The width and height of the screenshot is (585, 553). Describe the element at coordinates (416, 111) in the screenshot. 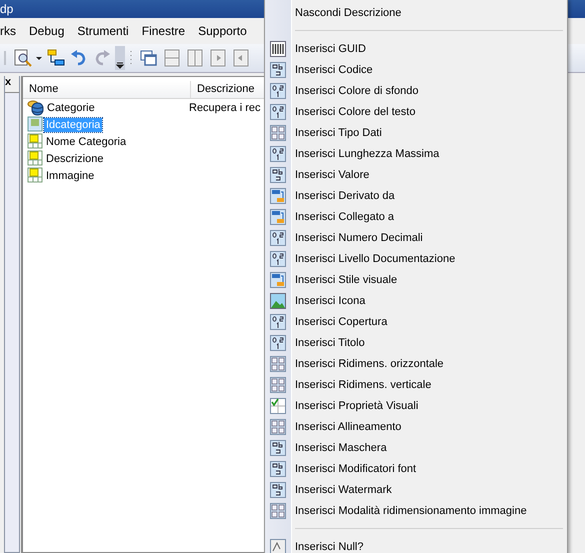

I see `menu-item: Inserisci Colore del testo` at that location.